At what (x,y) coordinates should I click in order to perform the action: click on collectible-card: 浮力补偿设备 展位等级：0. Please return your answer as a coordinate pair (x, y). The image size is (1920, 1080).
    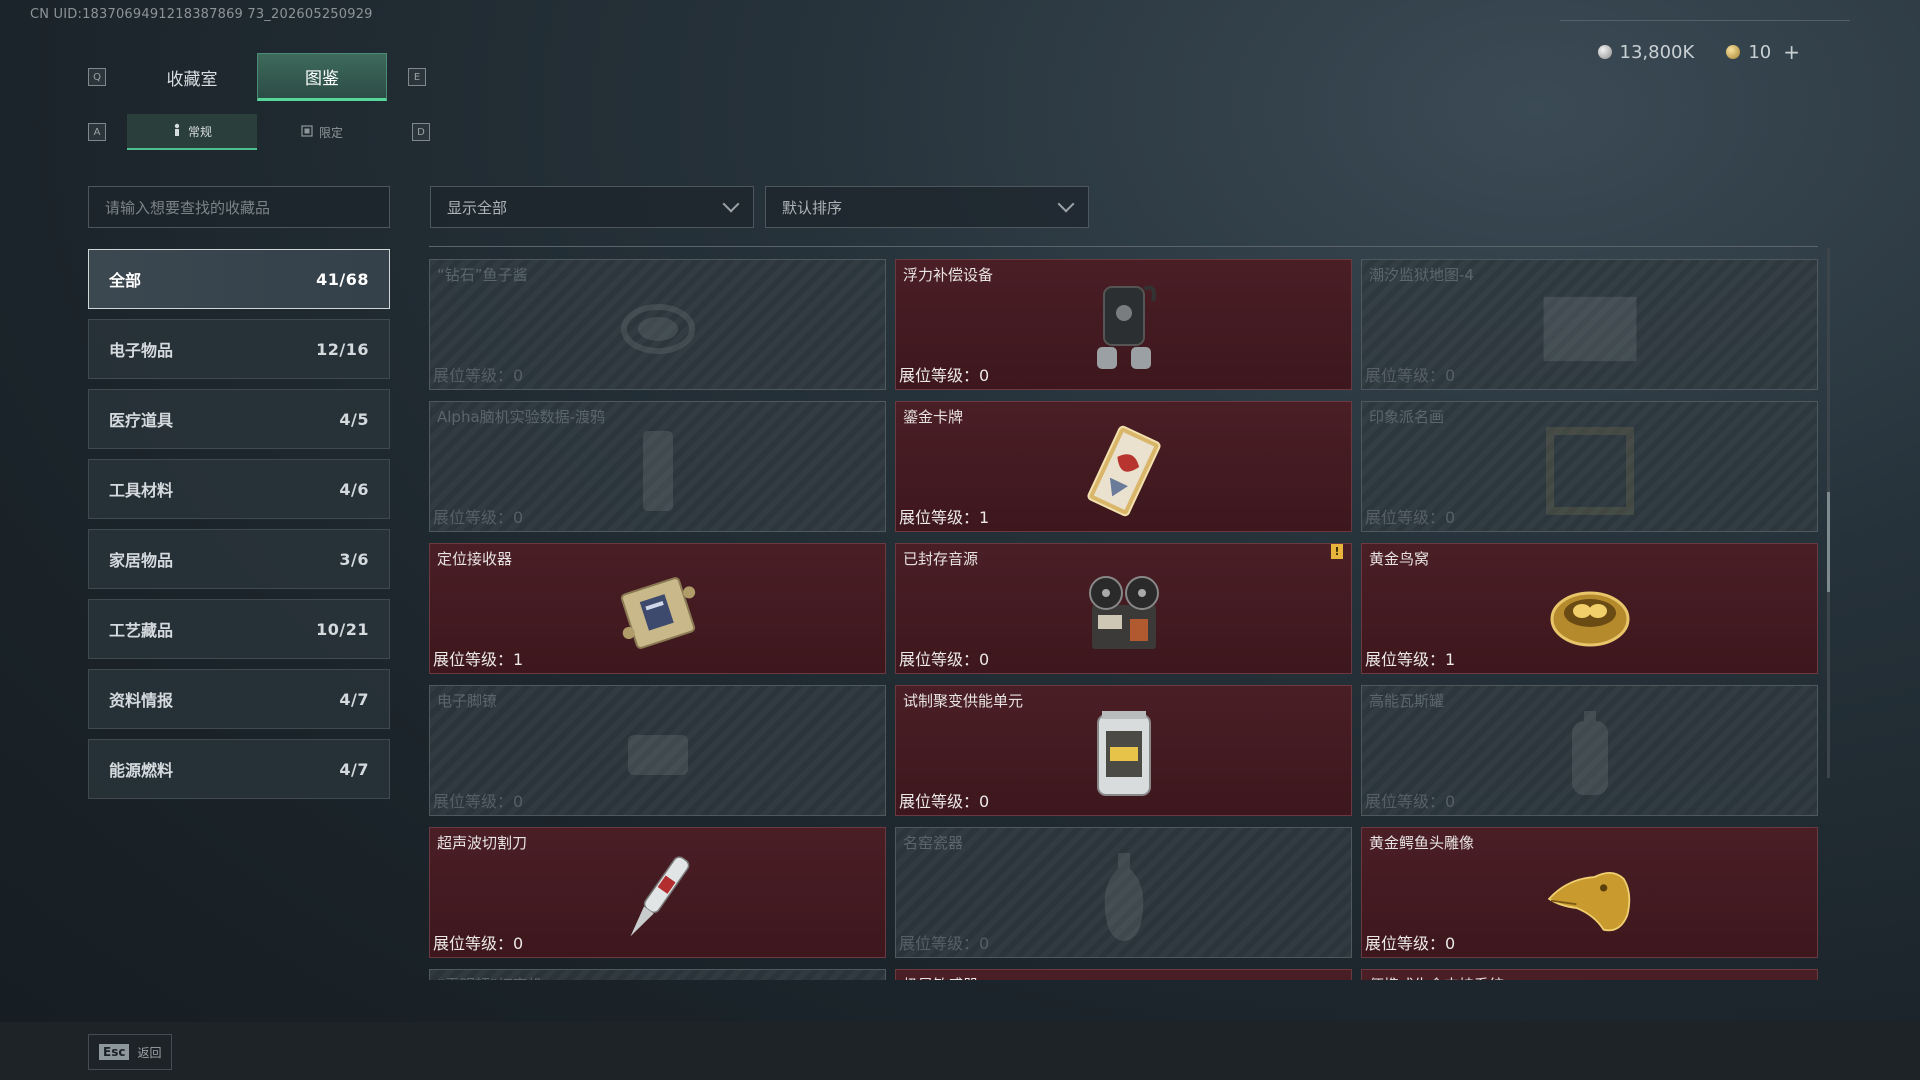
    Looking at the image, I should click on (1123, 324).